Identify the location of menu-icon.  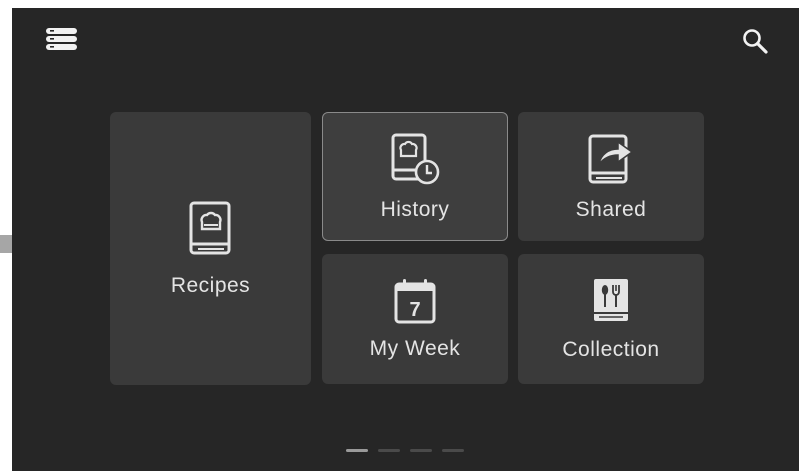
(61, 39).